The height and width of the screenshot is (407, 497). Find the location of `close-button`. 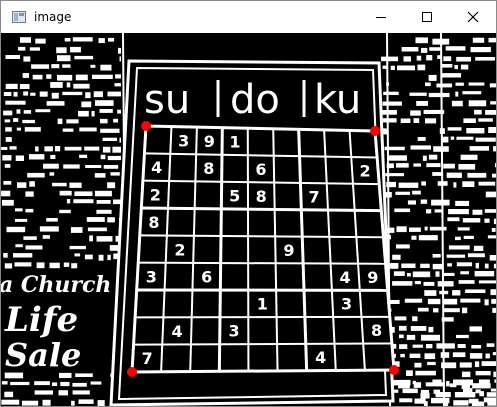

close-button is located at coordinates (473, 17).